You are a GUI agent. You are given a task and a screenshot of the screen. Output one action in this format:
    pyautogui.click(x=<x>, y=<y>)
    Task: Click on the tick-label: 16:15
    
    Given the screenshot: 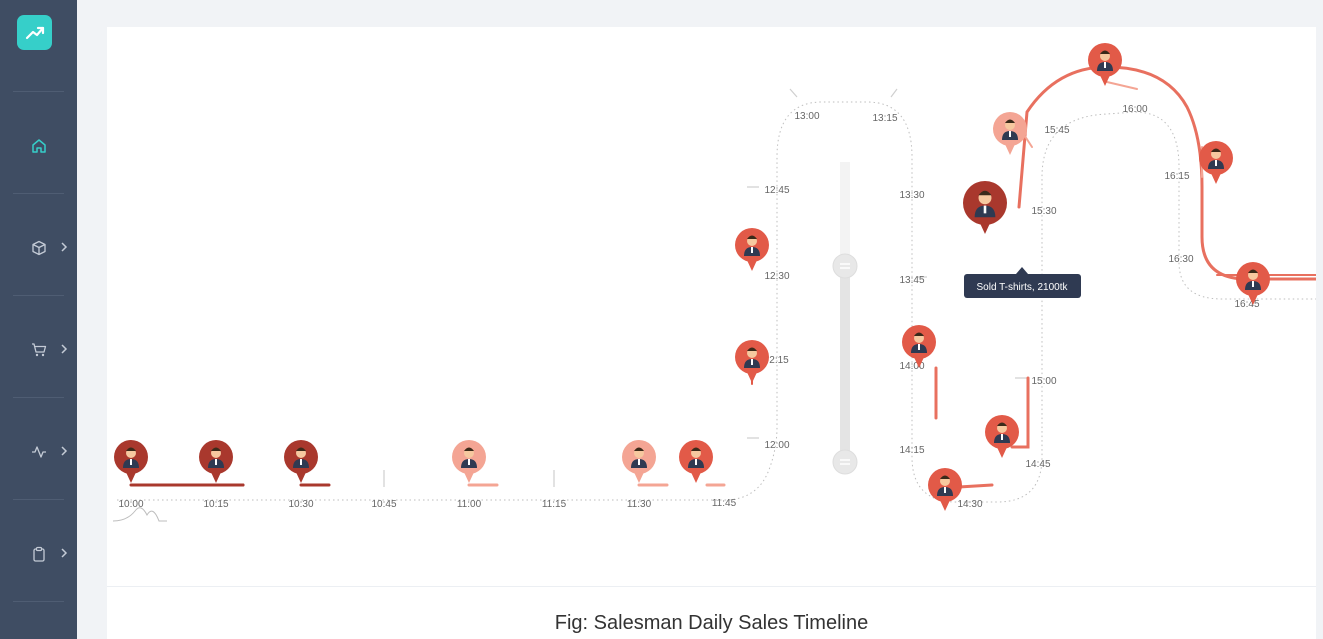 What is the action you would take?
    pyautogui.click(x=1176, y=176)
    